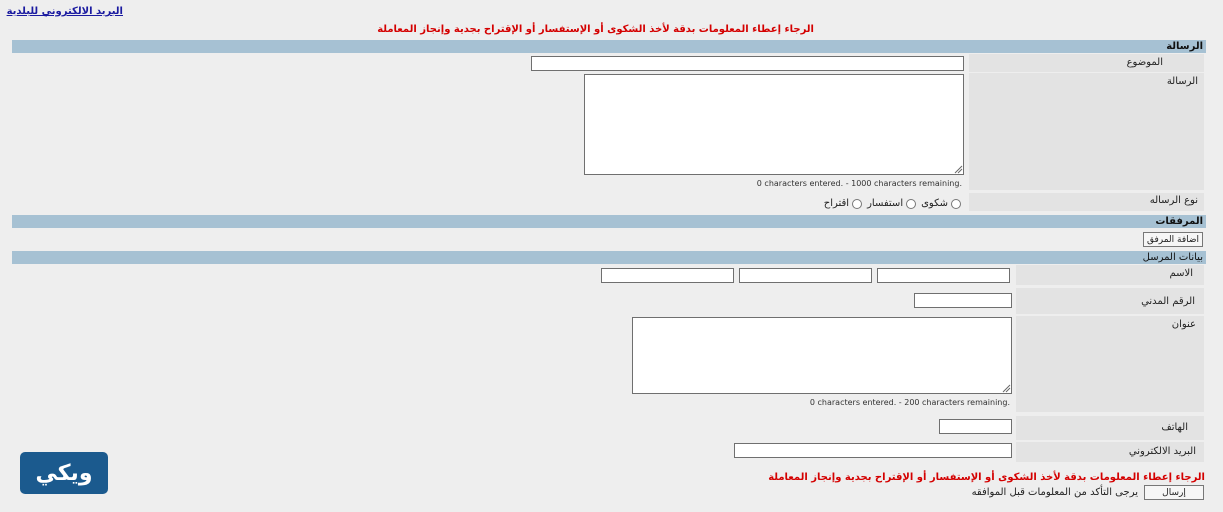 This screenshot has width=1223, height=512. What do you see at coordinates (1174, 427) in the screenshot?
I see `phone-label: الهاتف` at bounding box center [1174, 427].